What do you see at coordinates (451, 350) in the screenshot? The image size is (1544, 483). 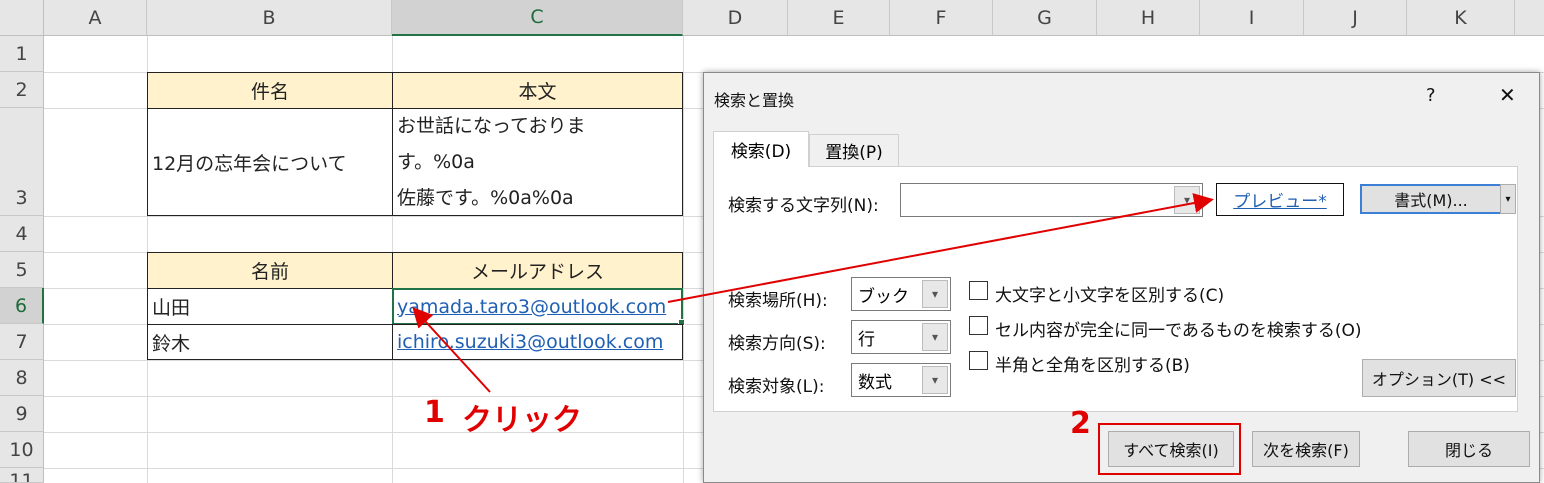 I see `step-1-arrow` at bounding box center [451, 350].